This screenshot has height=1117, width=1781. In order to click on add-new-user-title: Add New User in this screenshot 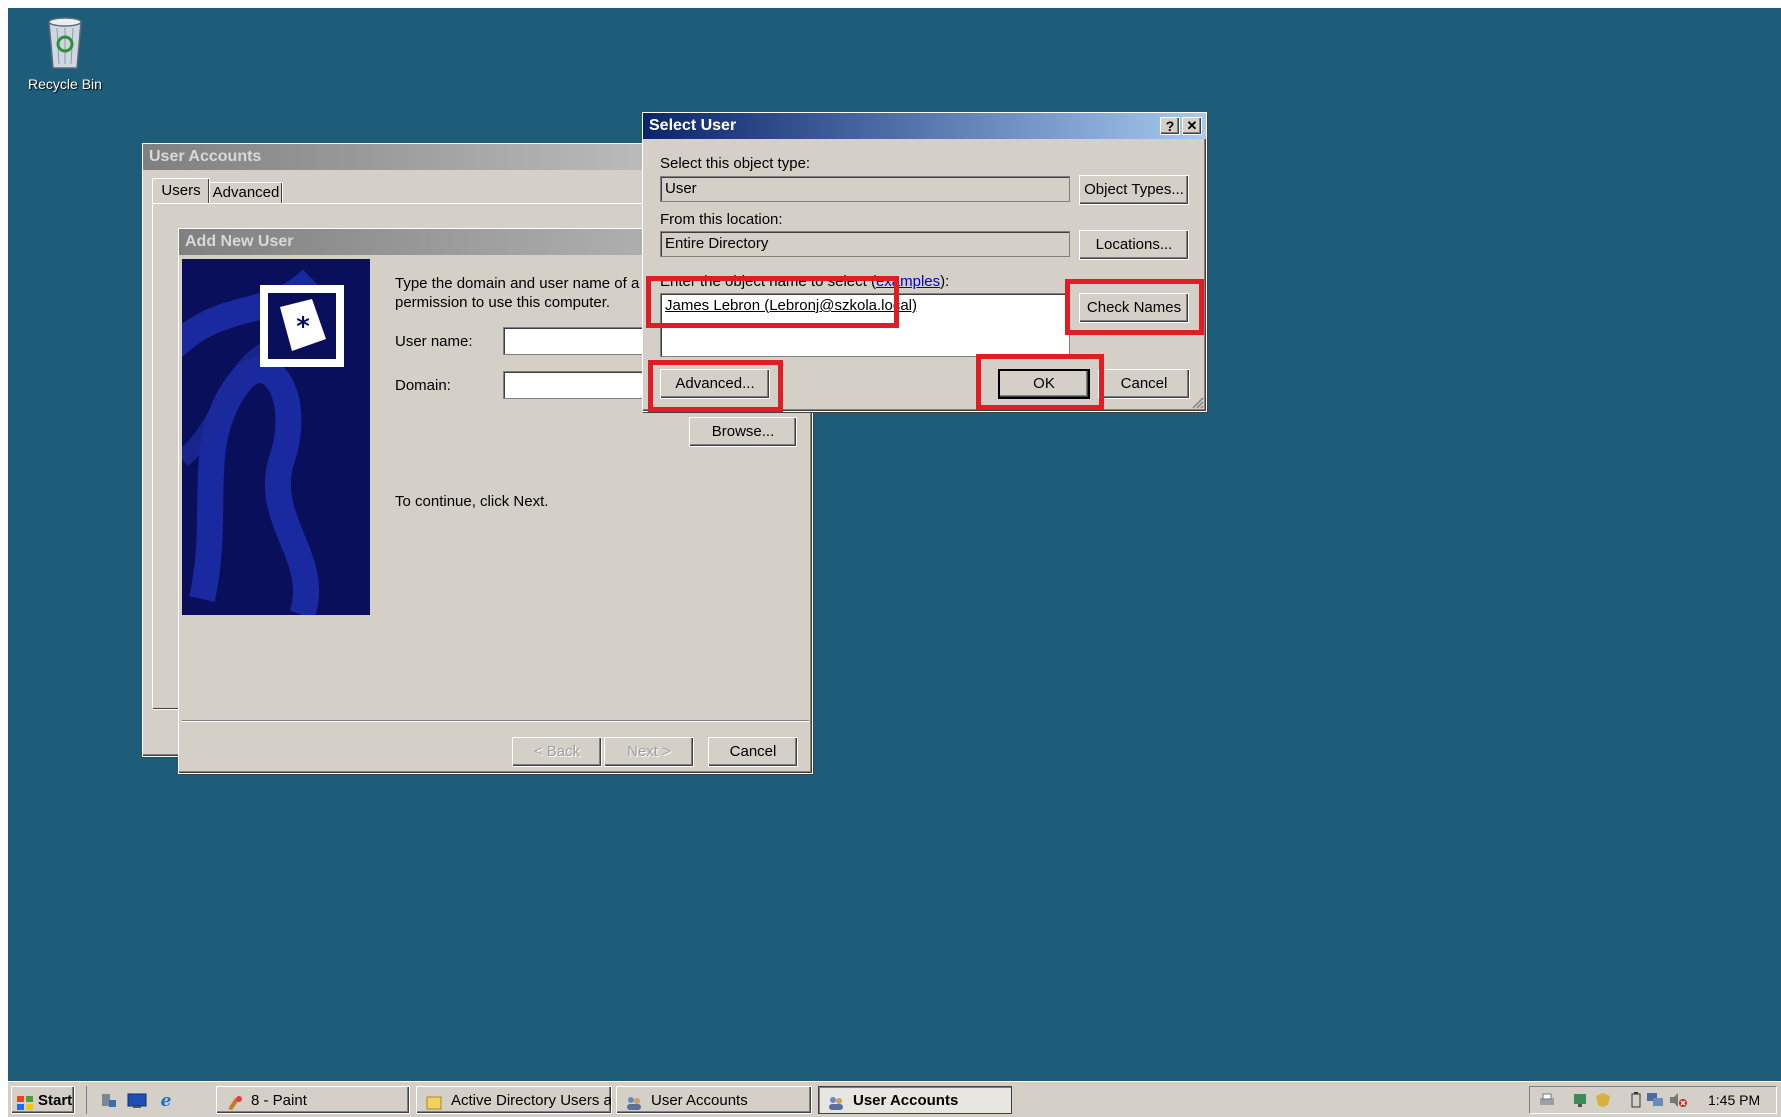, I will do `click(239, 241)`.